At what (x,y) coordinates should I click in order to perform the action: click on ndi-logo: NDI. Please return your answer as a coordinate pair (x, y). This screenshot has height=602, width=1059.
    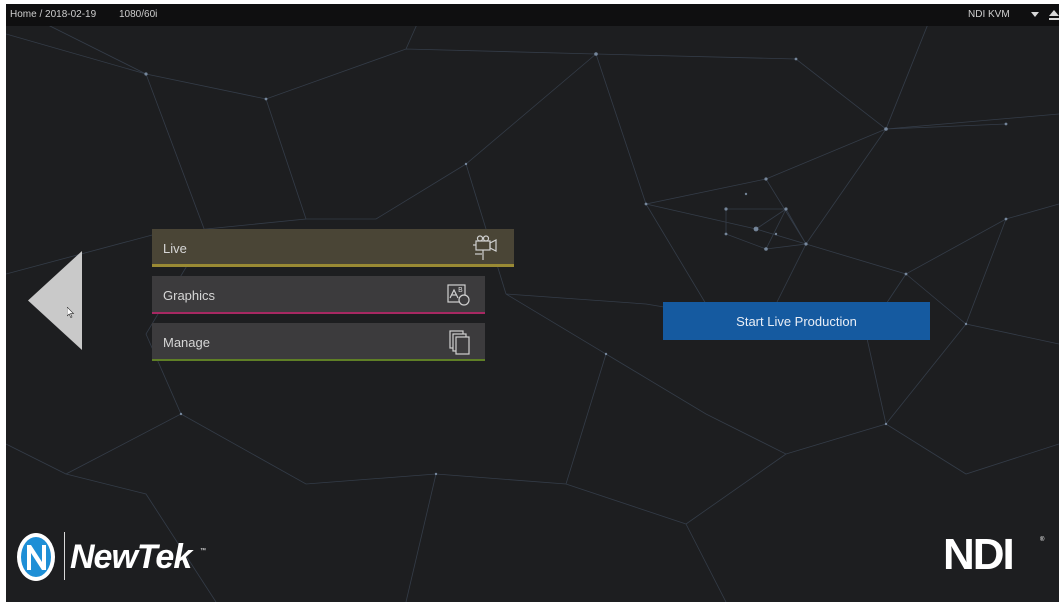
    Looking at the image, I should click on (979, 554).